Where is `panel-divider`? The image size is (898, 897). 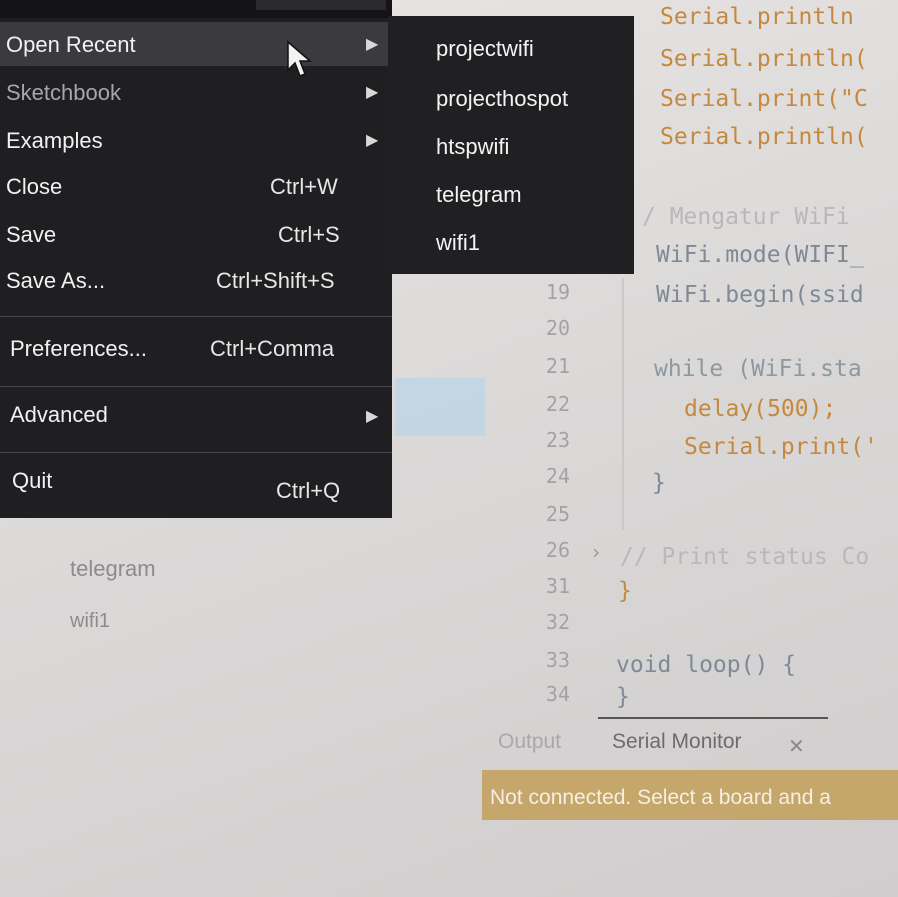
panel-divider is located at coordinates (713, 718).